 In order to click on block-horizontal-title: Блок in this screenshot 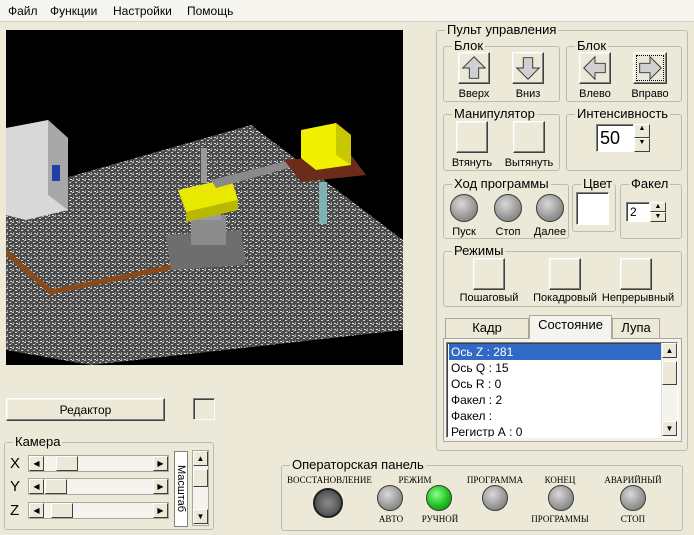, I will do `click(592, 45)`.